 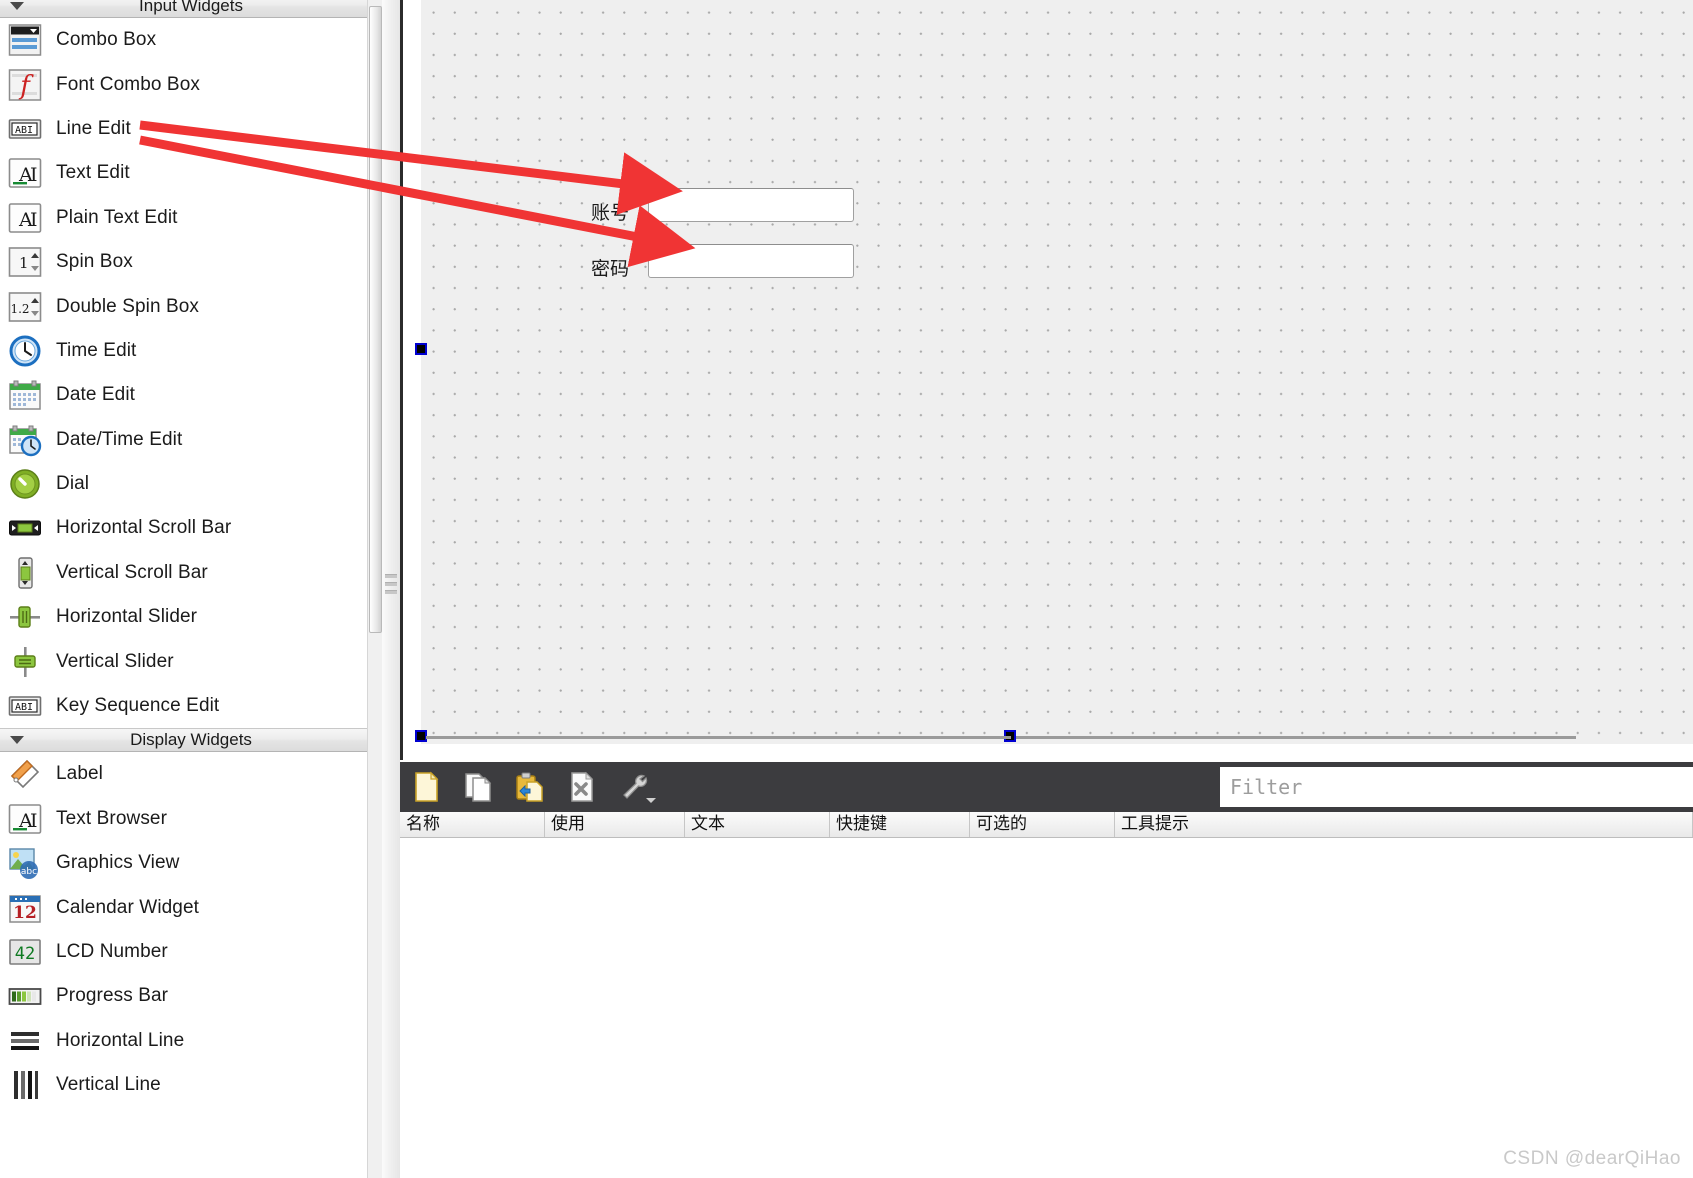 What do you see at coordinates (1042, 824) in the screenshot?
I see `column-header-4: 可选的` at bounding box center [1042, 824].